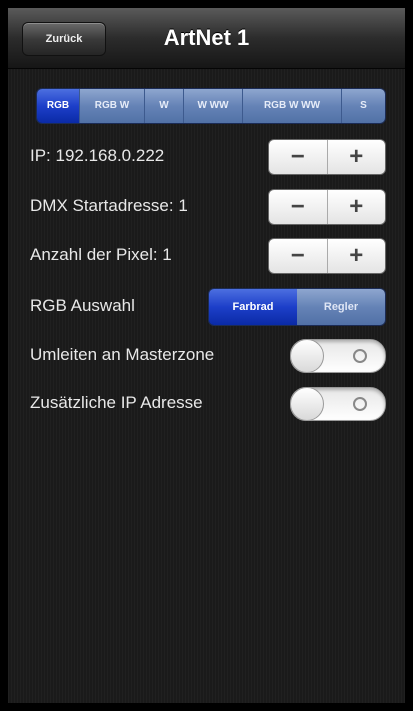  I want to click on mode-option-w-ww: W WW, so click(212, 106).